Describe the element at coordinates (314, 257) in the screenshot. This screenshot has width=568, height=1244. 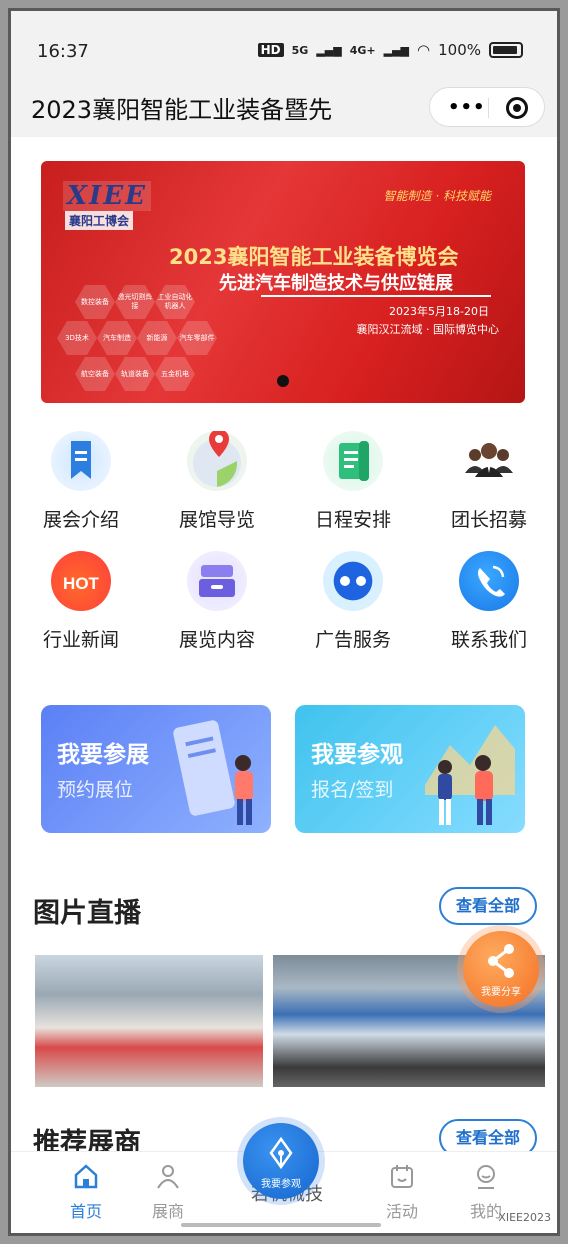
I see `banner-title: 2023襄阳智能工业装备博览会` at that location.